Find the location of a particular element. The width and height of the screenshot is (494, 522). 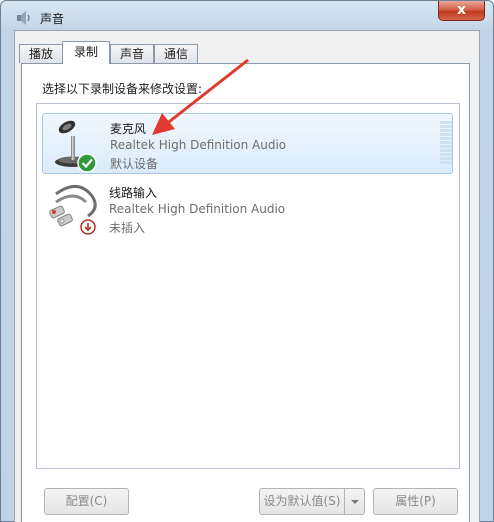

set-default-dropdown is located at coordinates (354, 501).